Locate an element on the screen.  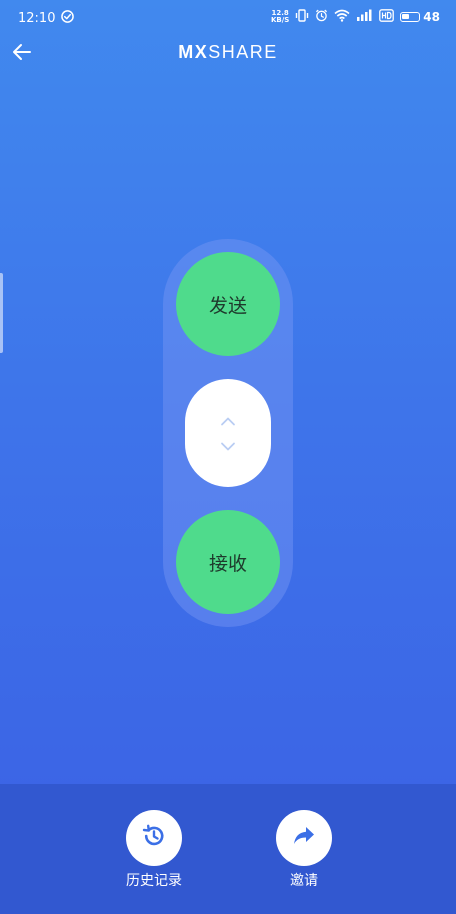
status-right: 12.8 KB/S 48 is located at coordinates (355, 17).